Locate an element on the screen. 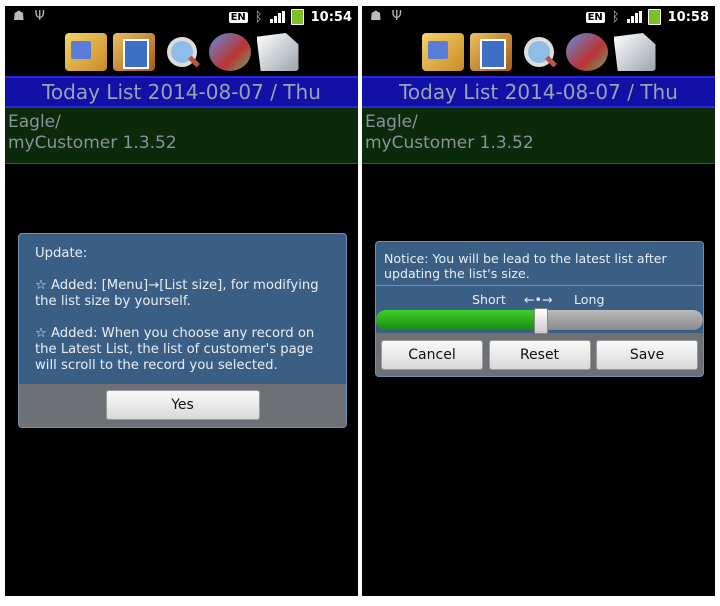  slider-thumb is located at coordinates (540, 321).